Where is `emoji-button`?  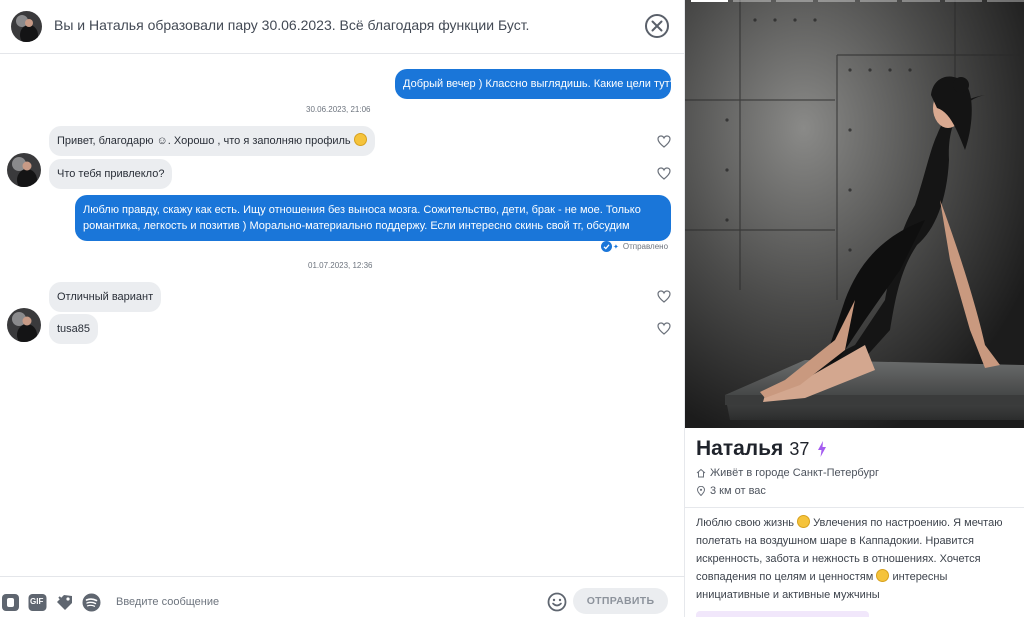 emoji-button is located at coordinates (557, 602).